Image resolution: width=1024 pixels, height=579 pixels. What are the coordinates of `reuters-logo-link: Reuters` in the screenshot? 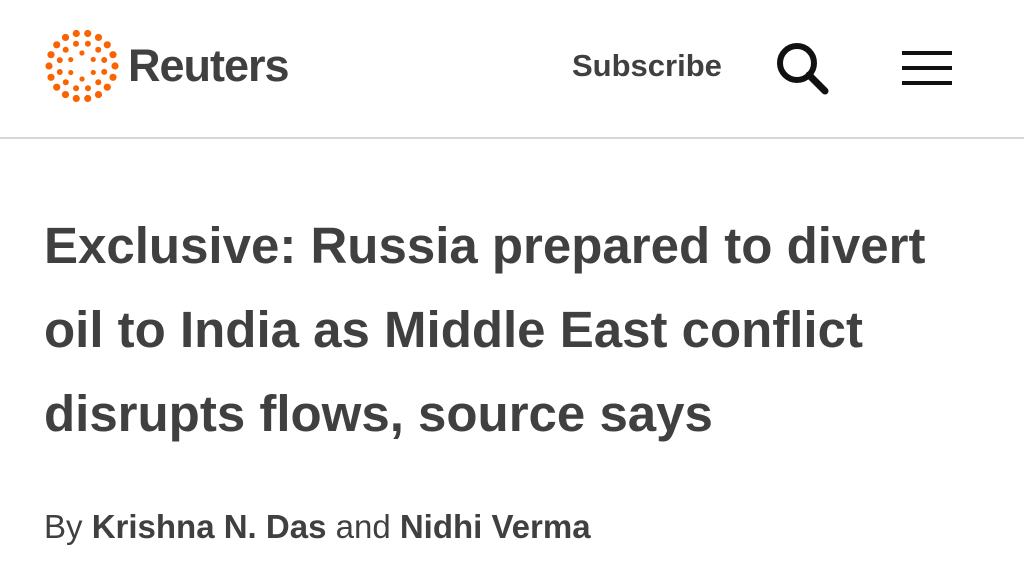 It's located at (167, 66).